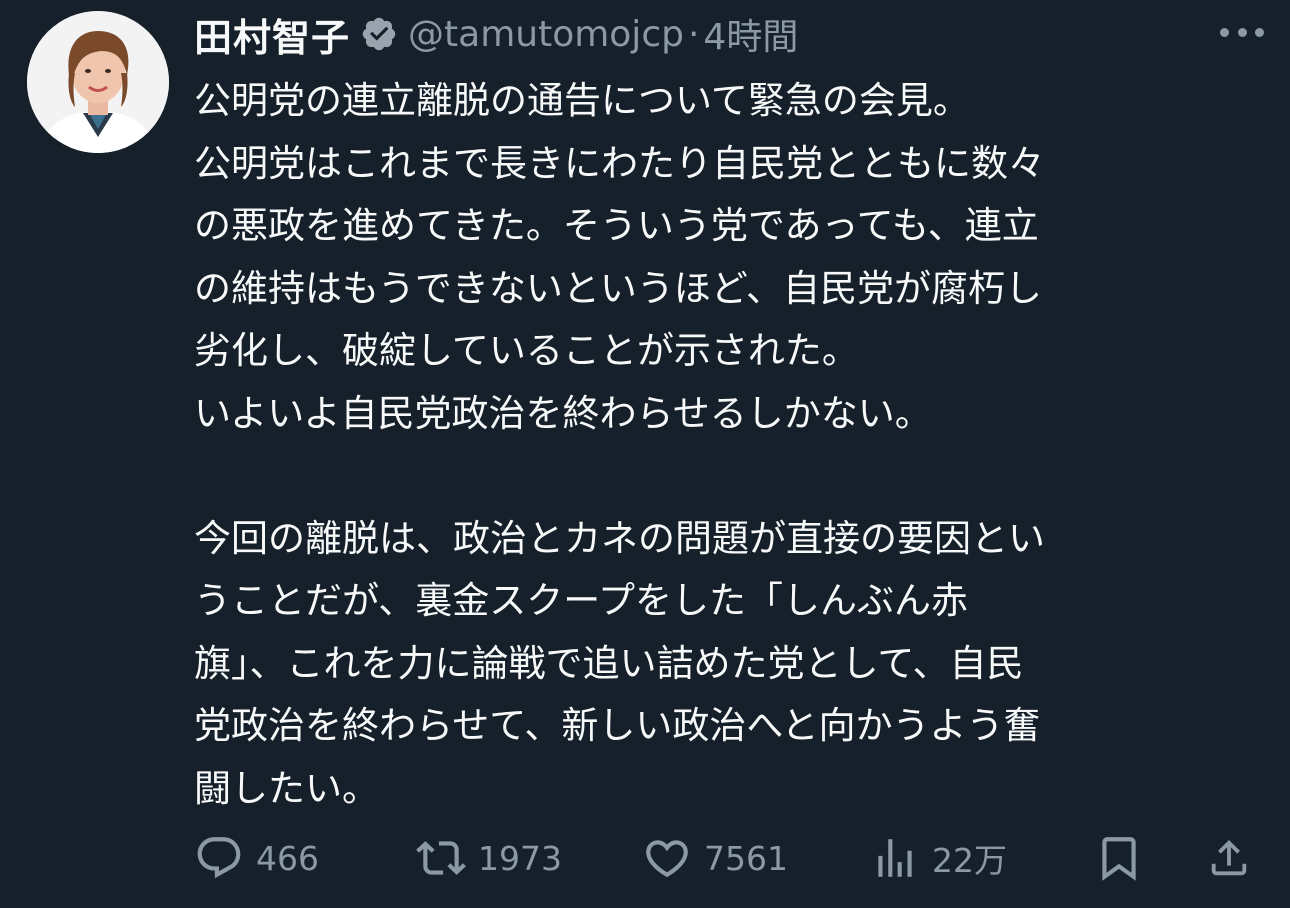 This screenshot has height=908, width=1290. I want to click on like-button: 7561, so click(715, 858).